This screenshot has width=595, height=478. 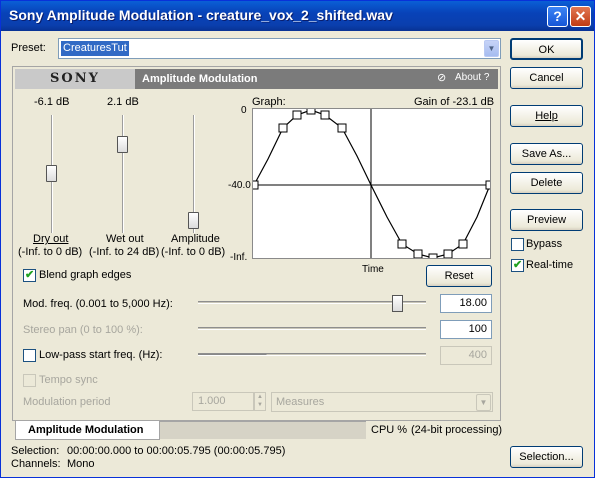 What do you see at coordinates (312, 354) in the screenshot?
I see `lowpass-track` at bounding box center [312, 354].